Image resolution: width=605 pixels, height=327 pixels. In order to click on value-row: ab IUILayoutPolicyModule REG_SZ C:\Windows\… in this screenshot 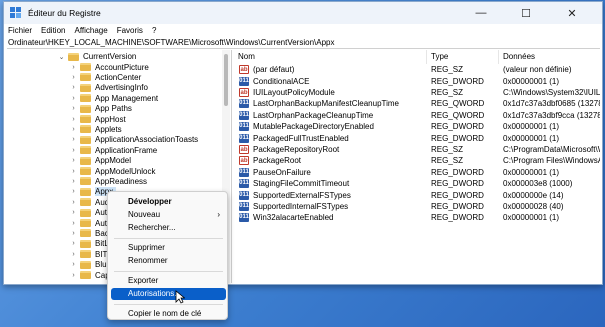, I will do `click(417, 92)`.